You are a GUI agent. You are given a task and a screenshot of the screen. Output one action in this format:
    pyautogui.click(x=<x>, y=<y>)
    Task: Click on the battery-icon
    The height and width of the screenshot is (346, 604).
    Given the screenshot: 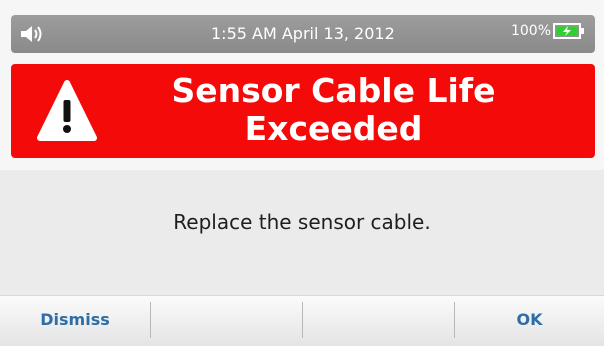 What is the action you would take?
    pyautogui.click(x=568, y=31)
    